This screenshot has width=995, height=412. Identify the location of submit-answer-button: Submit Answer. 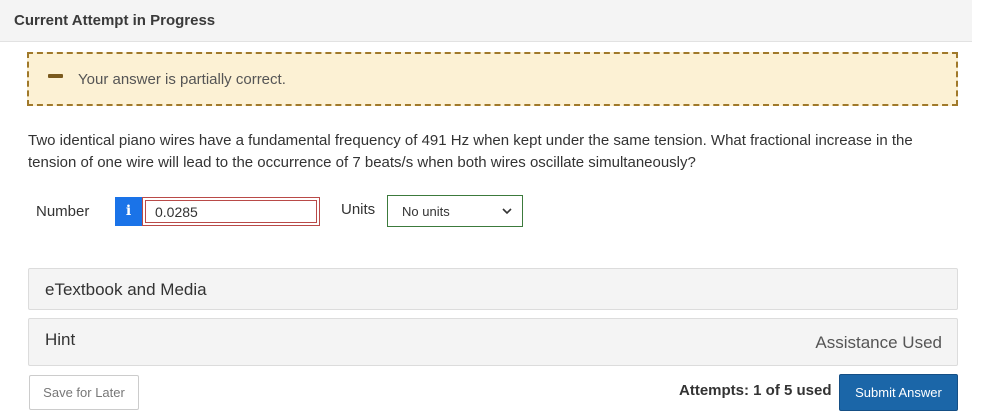
(898, 392).